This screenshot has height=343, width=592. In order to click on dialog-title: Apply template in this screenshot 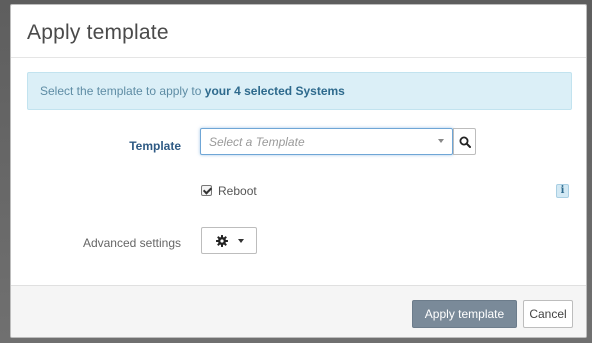, I will do `click(98, 32)`.